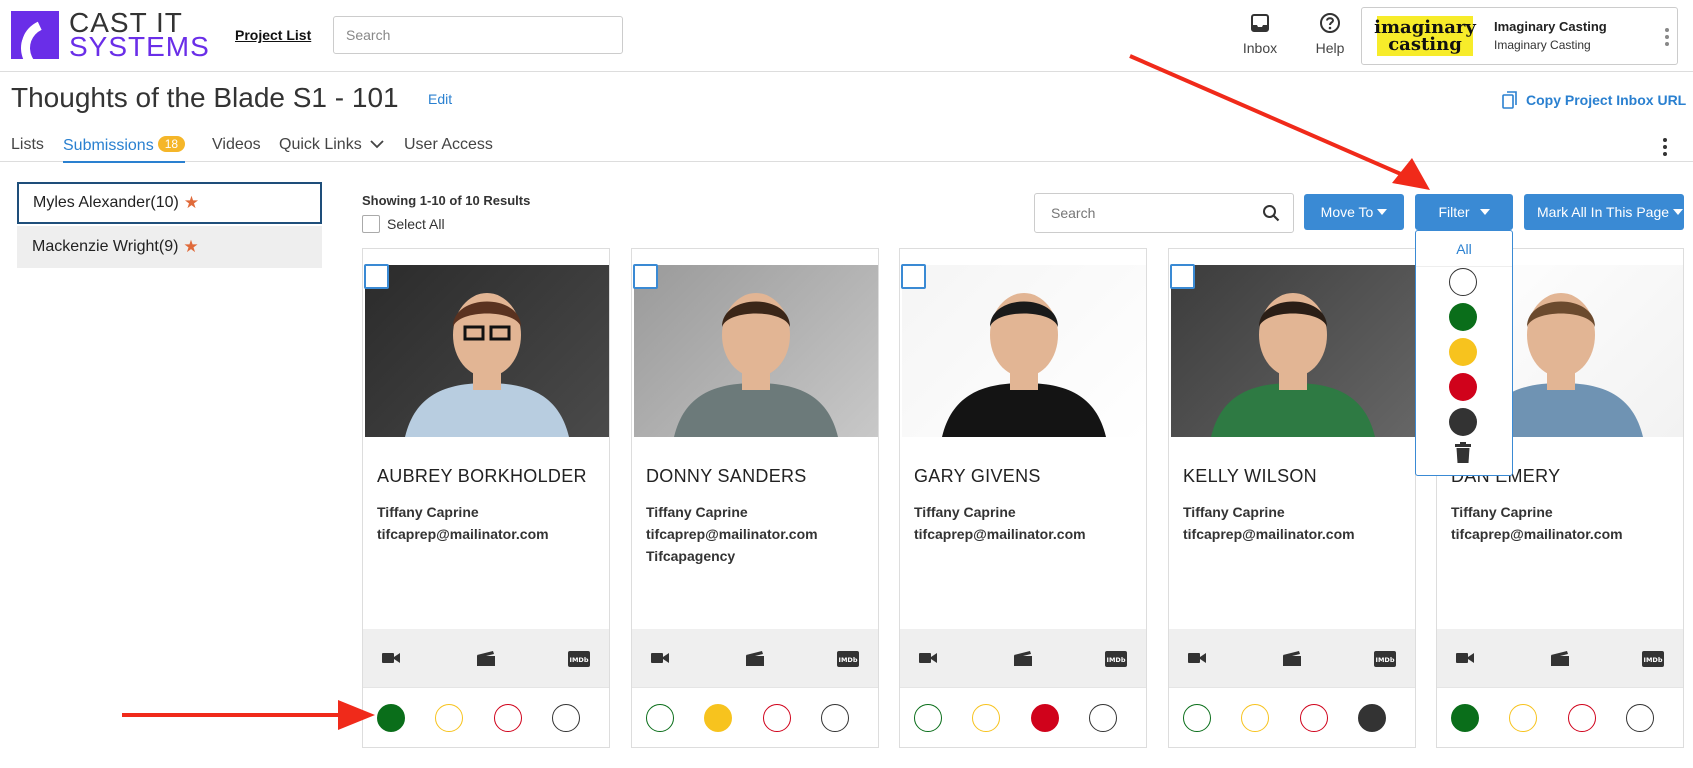  I want to click on select-all-checkbox: Select All, so click(403, 224).